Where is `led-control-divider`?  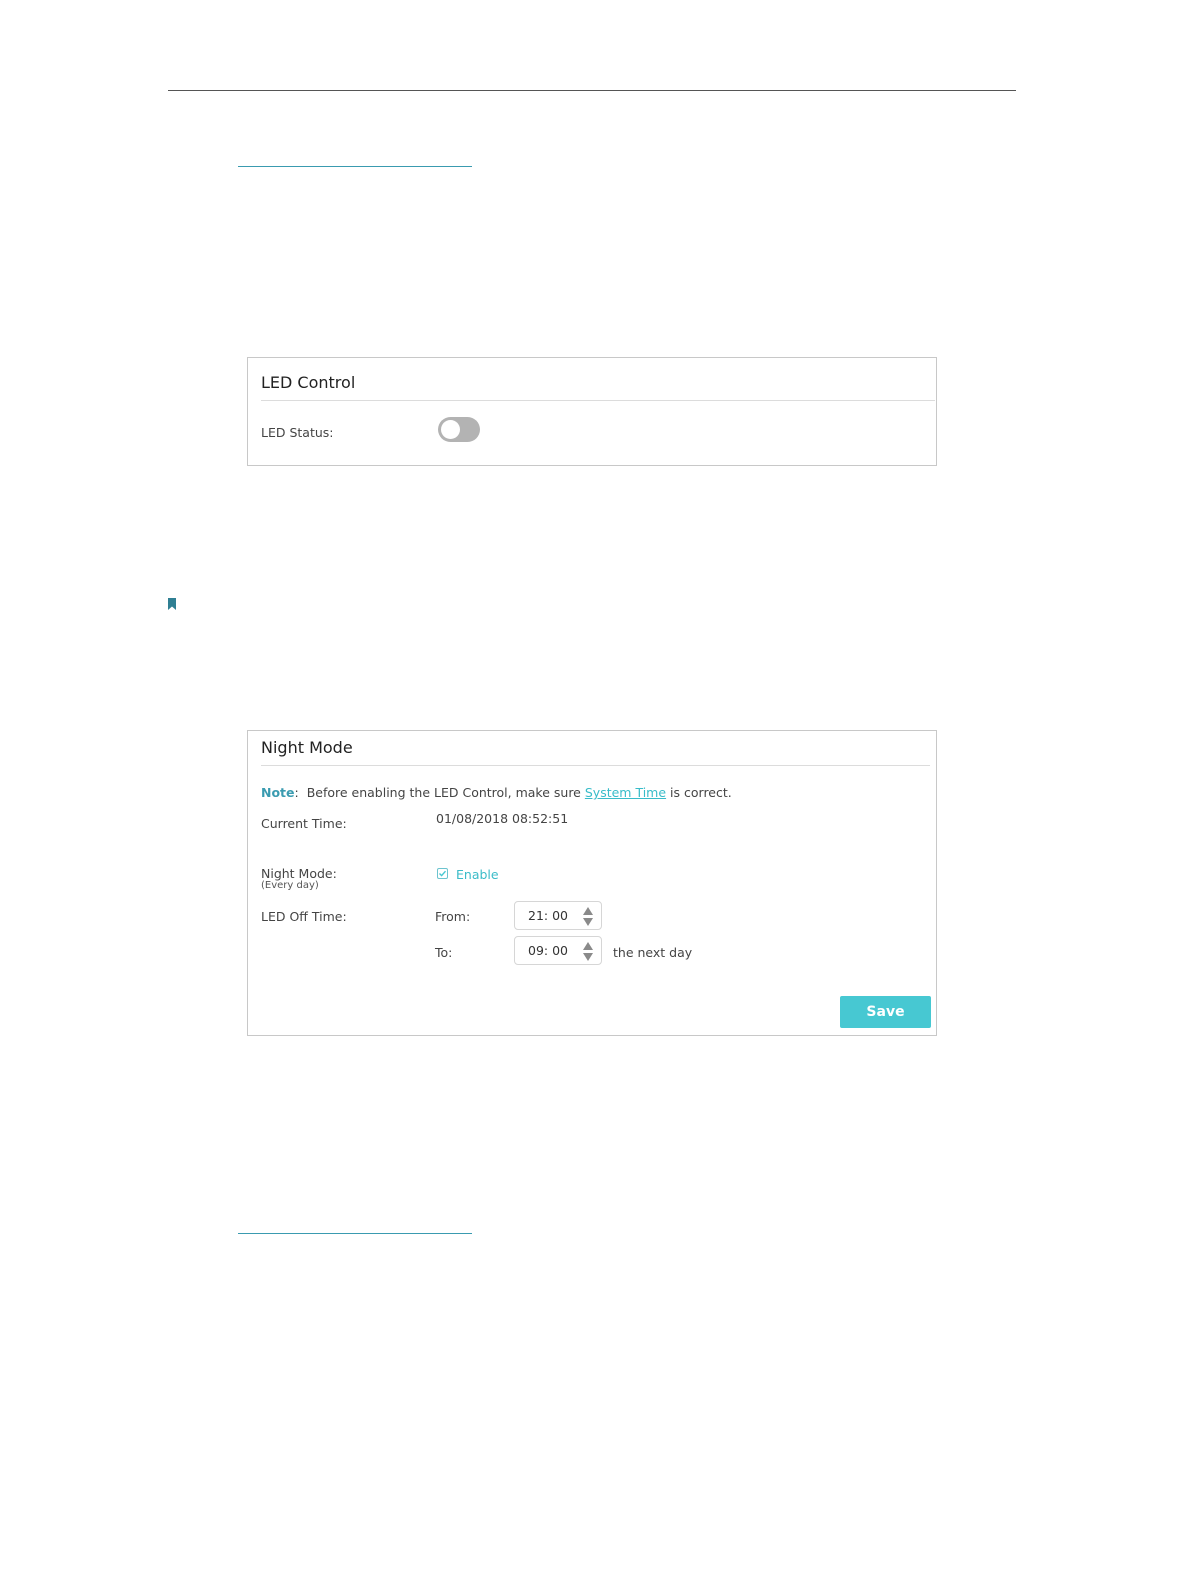 led-control-divider is located at coordinates (598, 400).